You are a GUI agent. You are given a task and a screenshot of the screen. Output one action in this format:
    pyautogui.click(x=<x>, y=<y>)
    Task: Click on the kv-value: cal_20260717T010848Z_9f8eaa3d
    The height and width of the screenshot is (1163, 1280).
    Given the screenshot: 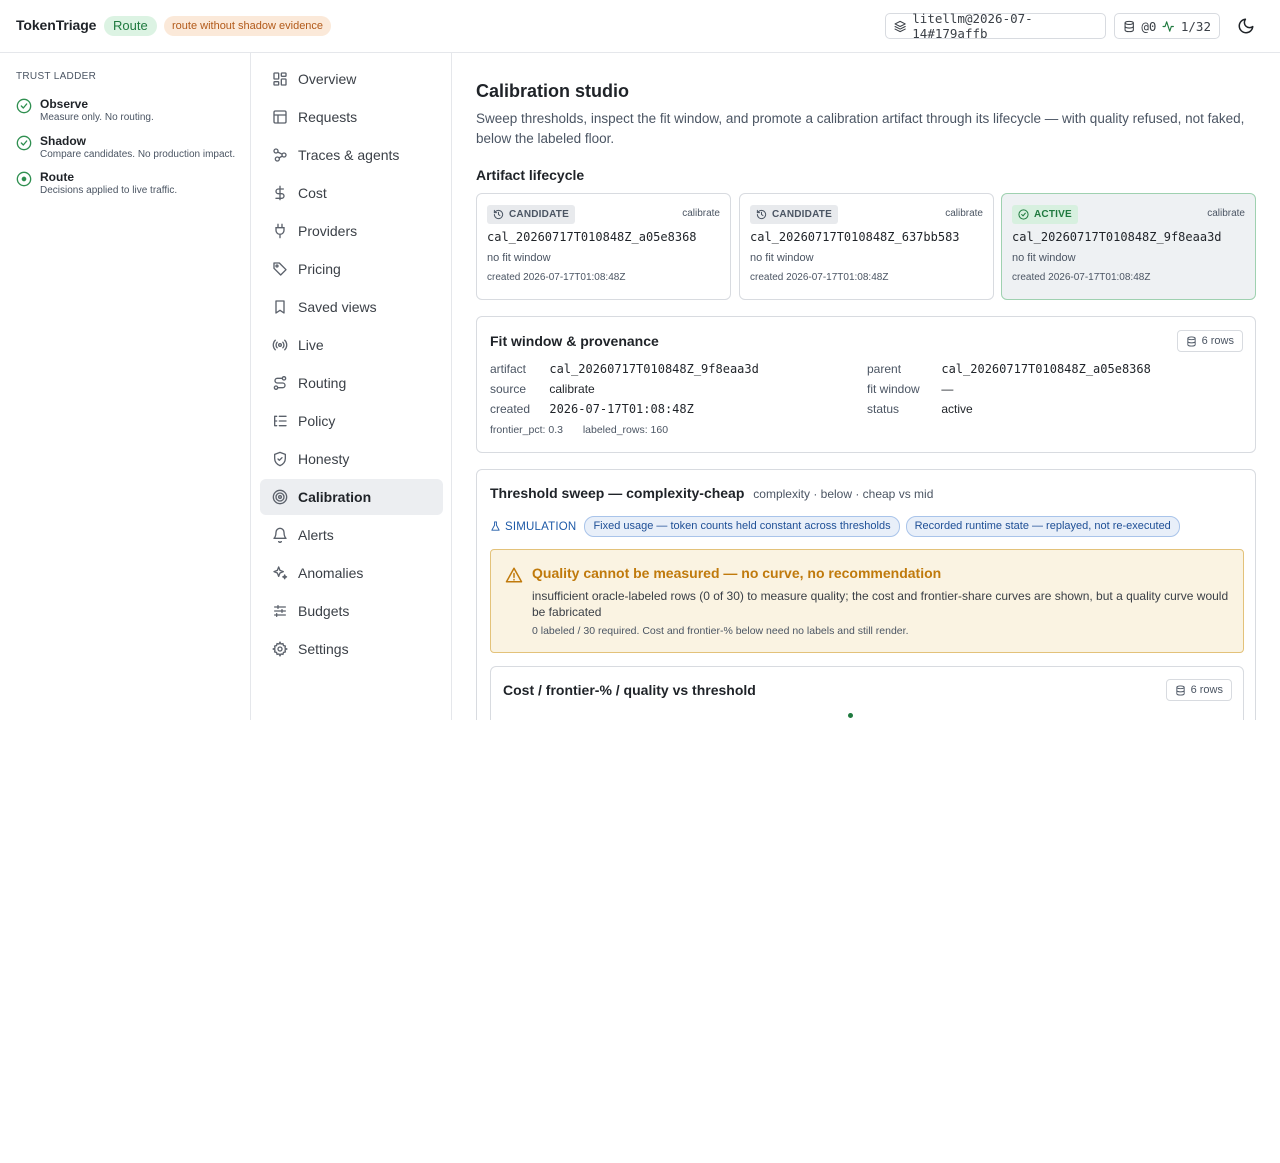 What is the action you would take?
    pyautogui.click(x=654, y=369)
    